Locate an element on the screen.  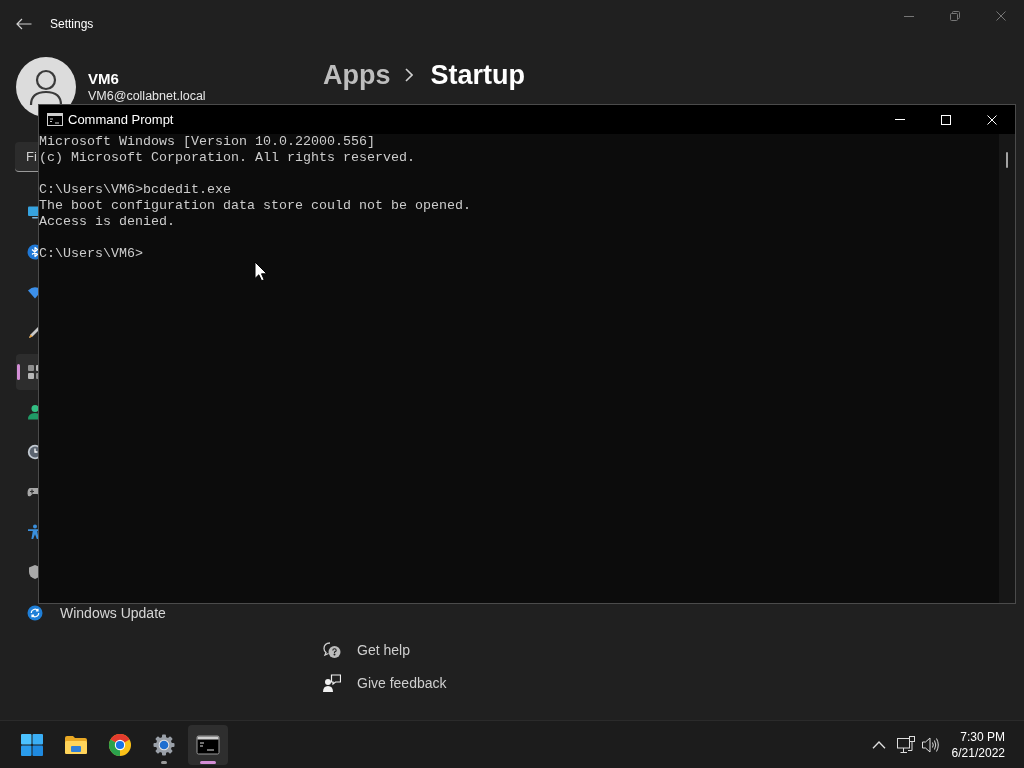
feedback-icon is located at coordinates (332, 682).